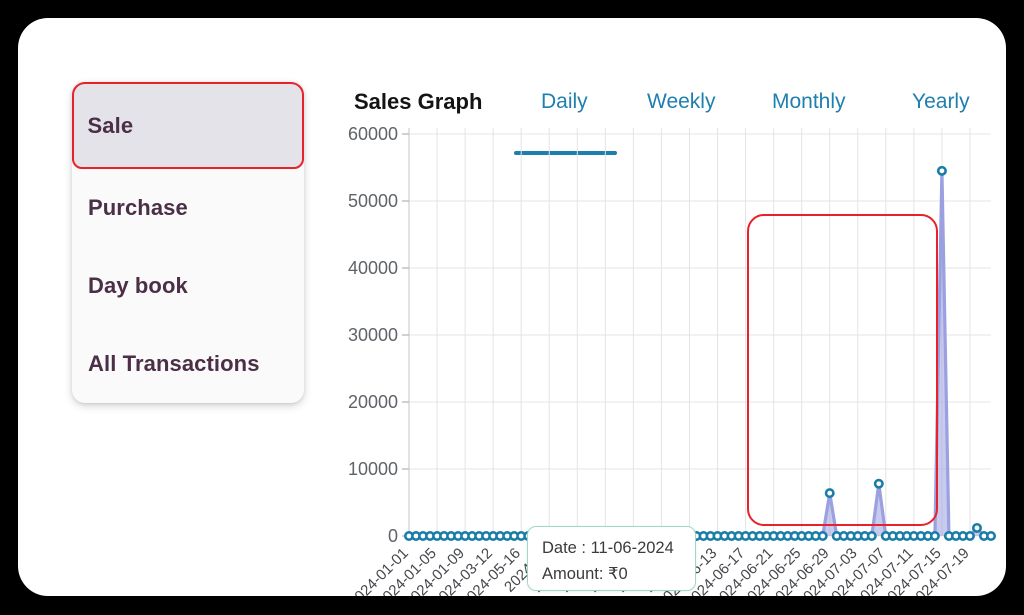 The image size is (1024, 615). I want to click on menu-item-day-book: Day book, so click(188, 286).